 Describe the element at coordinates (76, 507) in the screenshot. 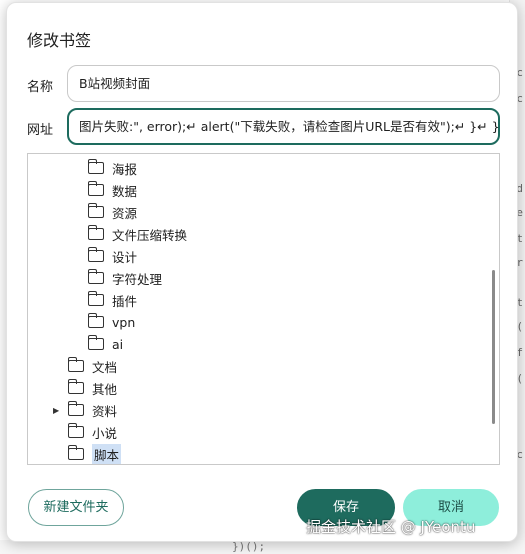

I see `new-folder-button: 新建文件夹` at that location.